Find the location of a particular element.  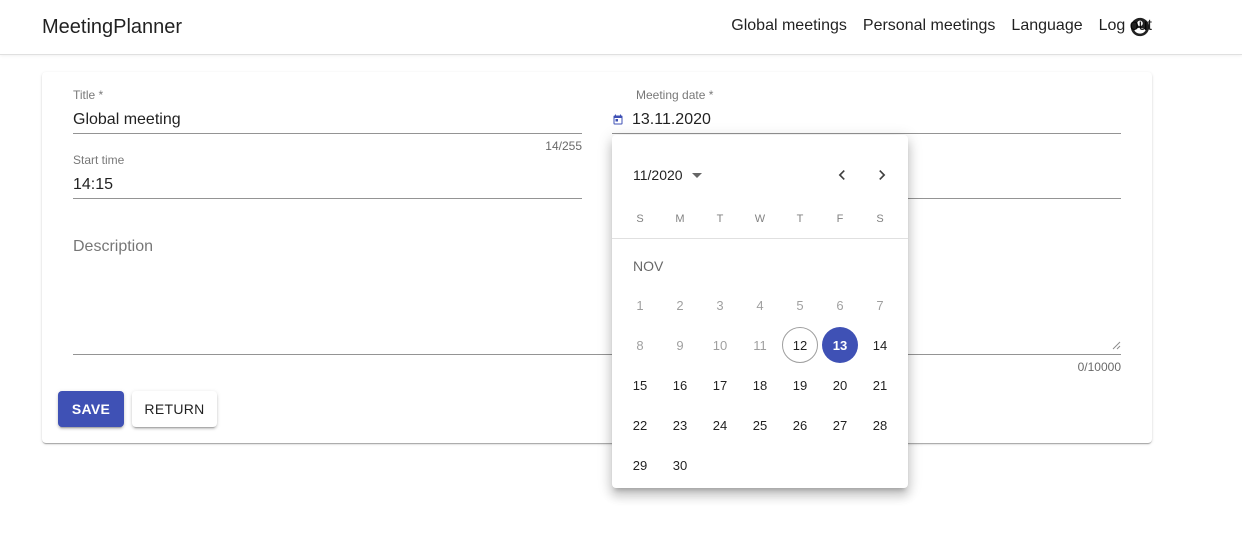

calendar-day-number: 1 is located at coordinates (640, 305).